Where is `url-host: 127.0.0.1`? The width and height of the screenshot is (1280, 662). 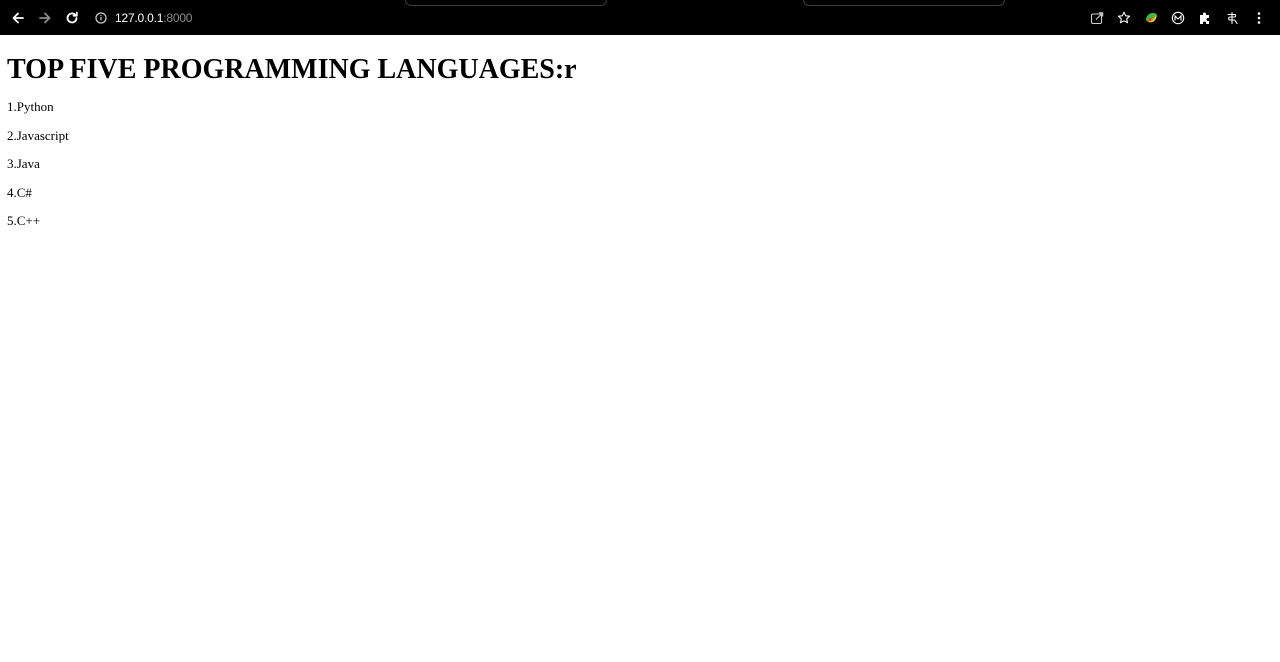
url-host: 127.0.0.1 is located at coordinates (139, 17).